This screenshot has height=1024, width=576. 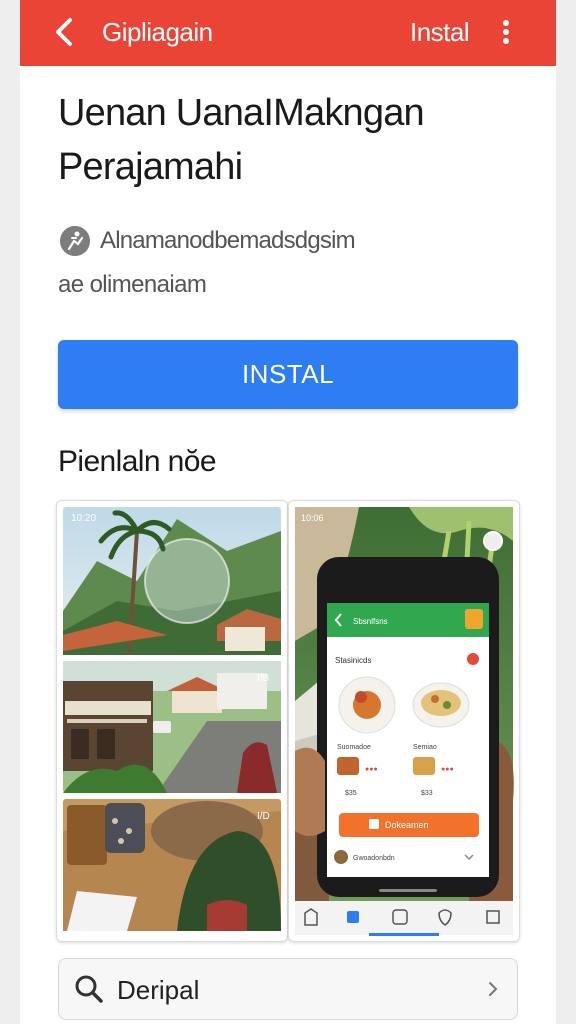 I want to click on chevron-right-icon, so click(x=493, y=989).